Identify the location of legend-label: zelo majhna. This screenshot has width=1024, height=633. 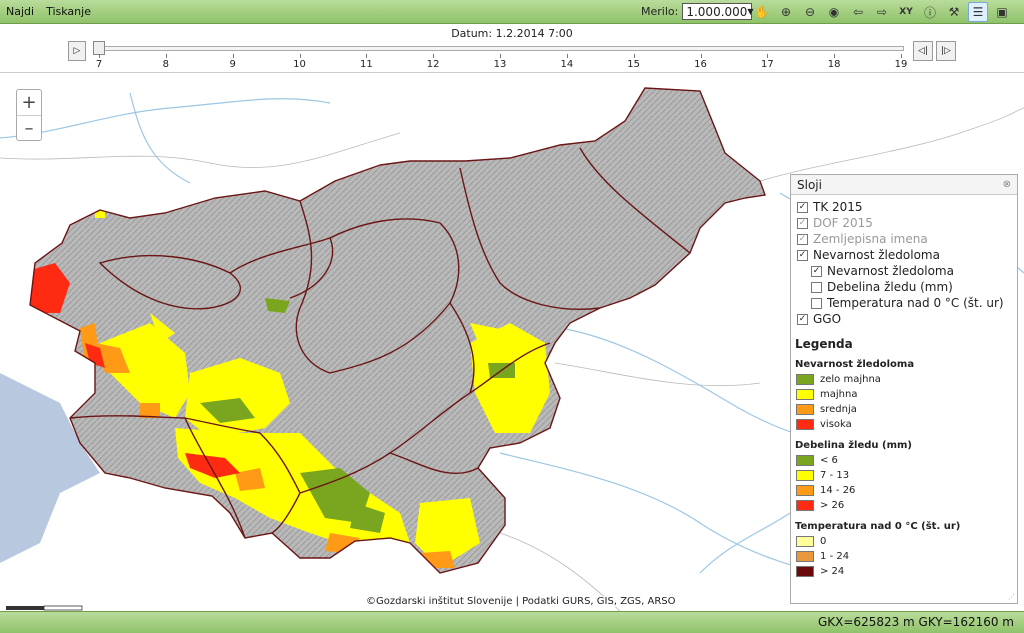
(850, 379).